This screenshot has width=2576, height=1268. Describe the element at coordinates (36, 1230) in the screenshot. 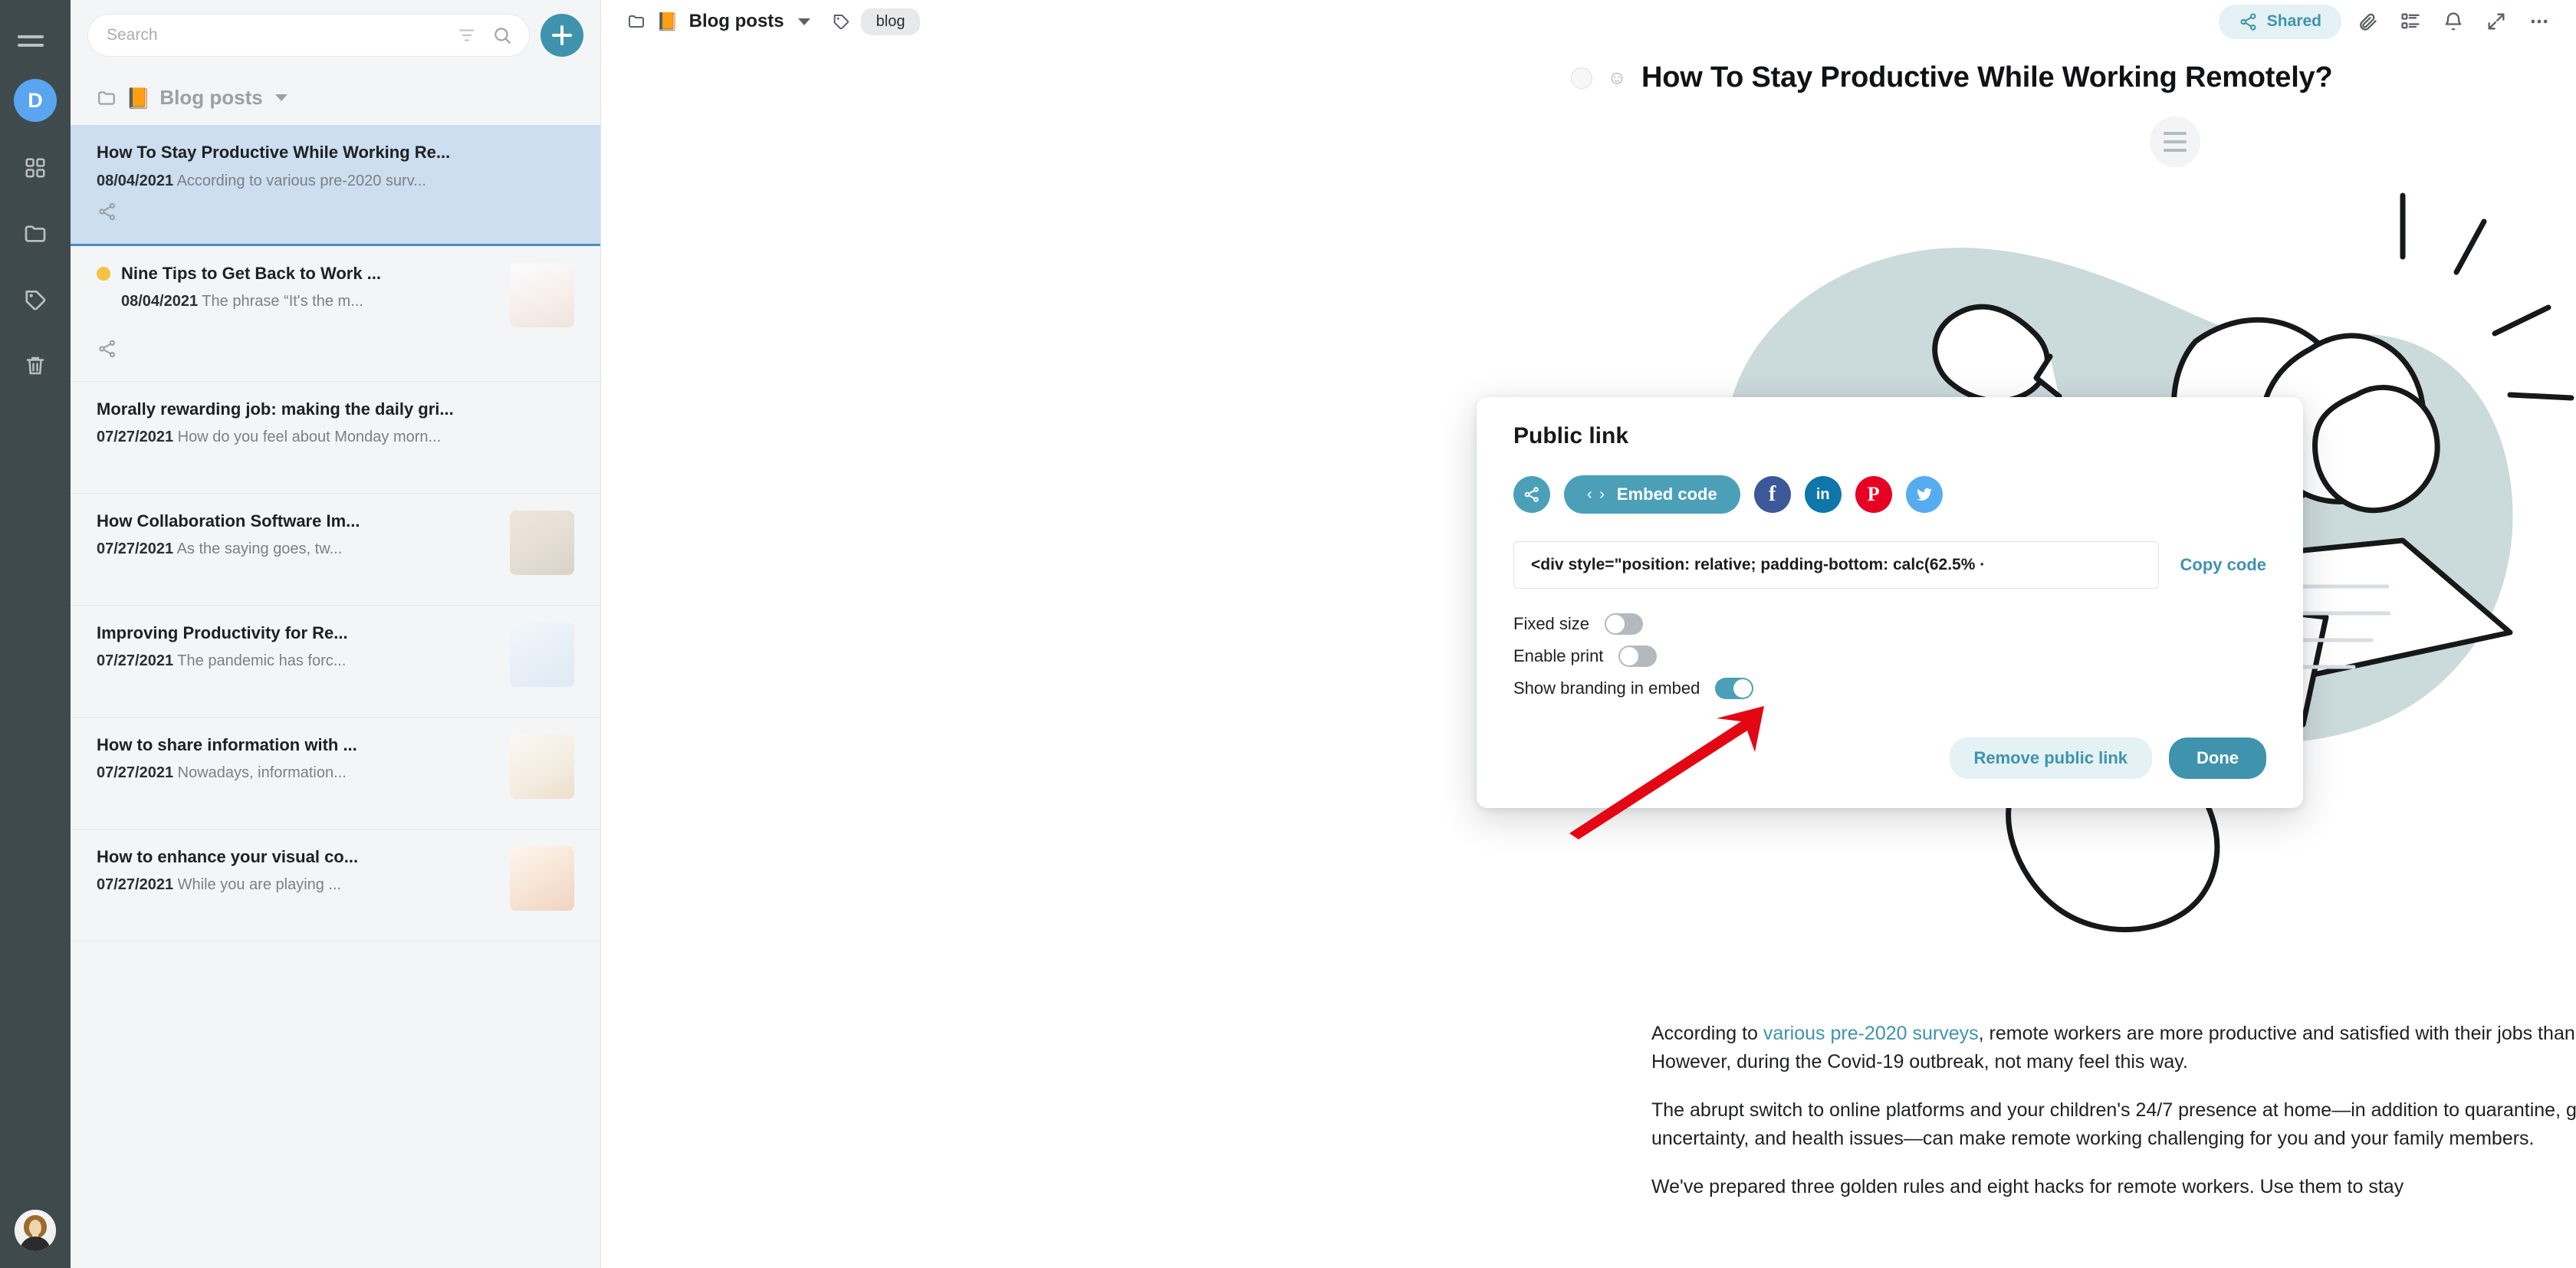

I see `user-avatar-photo` at that location.